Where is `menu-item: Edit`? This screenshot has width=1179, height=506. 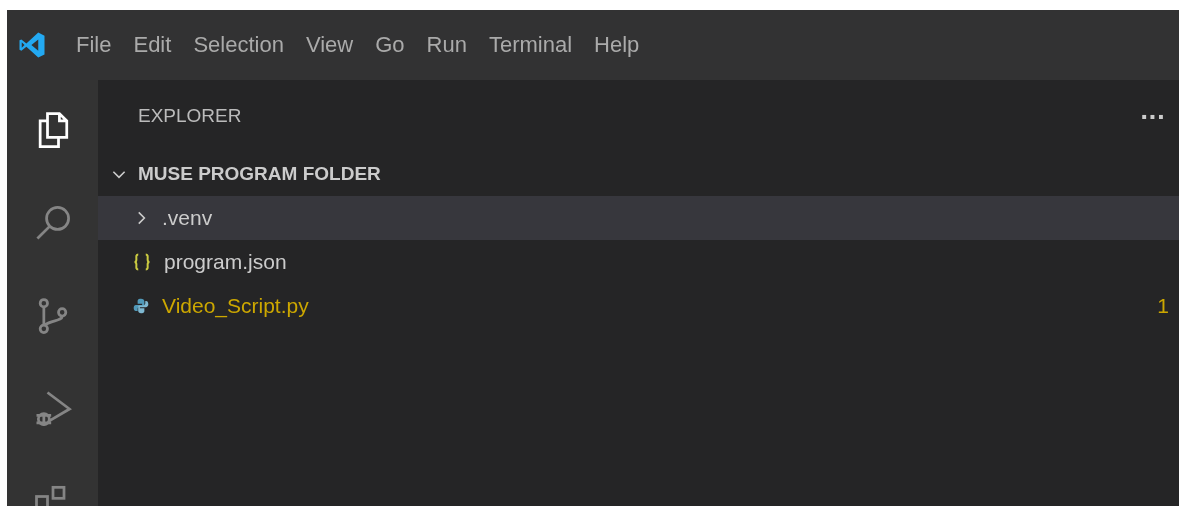
menu-item: Edit is located at coordinates (152, 45).